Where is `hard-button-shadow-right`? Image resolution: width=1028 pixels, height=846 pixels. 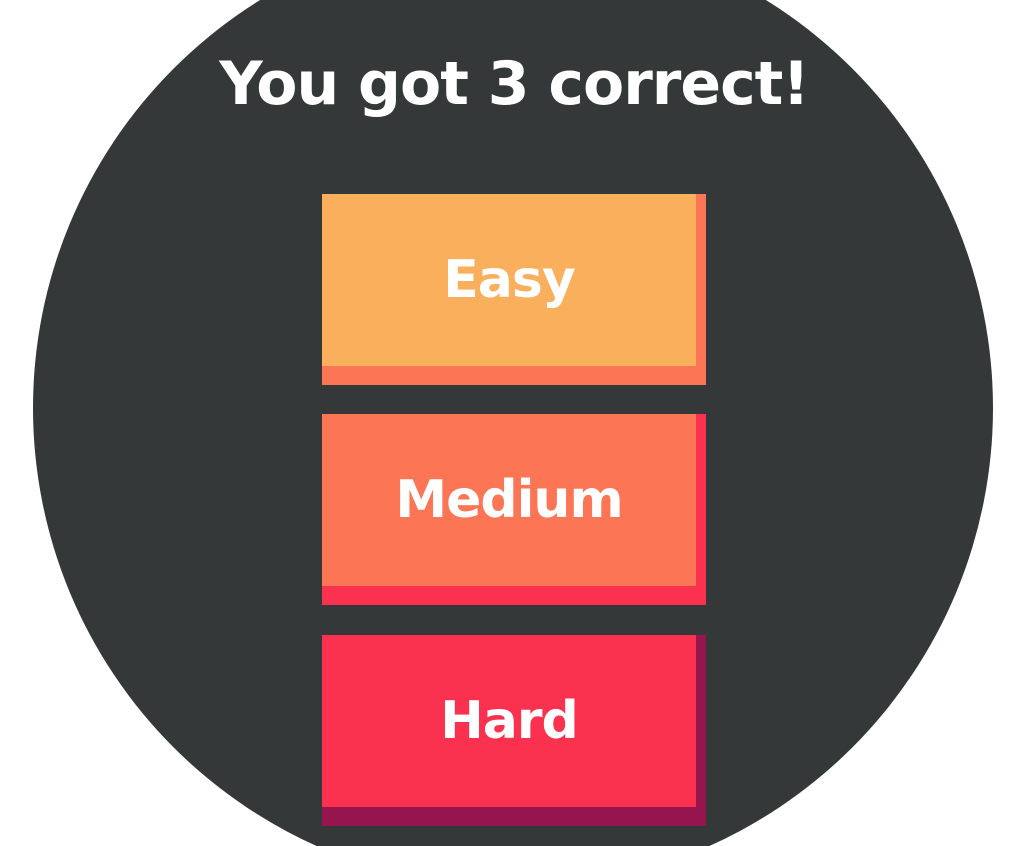 hard-button-shadow-right is located at coordinates (701, 730).